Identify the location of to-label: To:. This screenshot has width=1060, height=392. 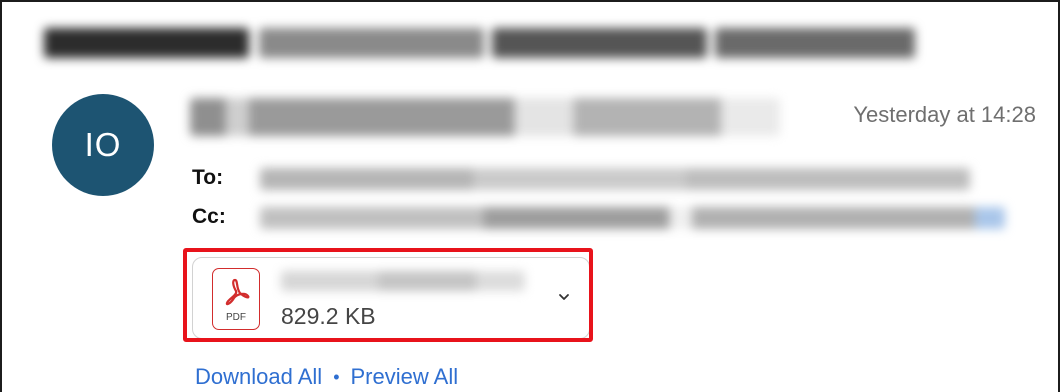
(208, 177).